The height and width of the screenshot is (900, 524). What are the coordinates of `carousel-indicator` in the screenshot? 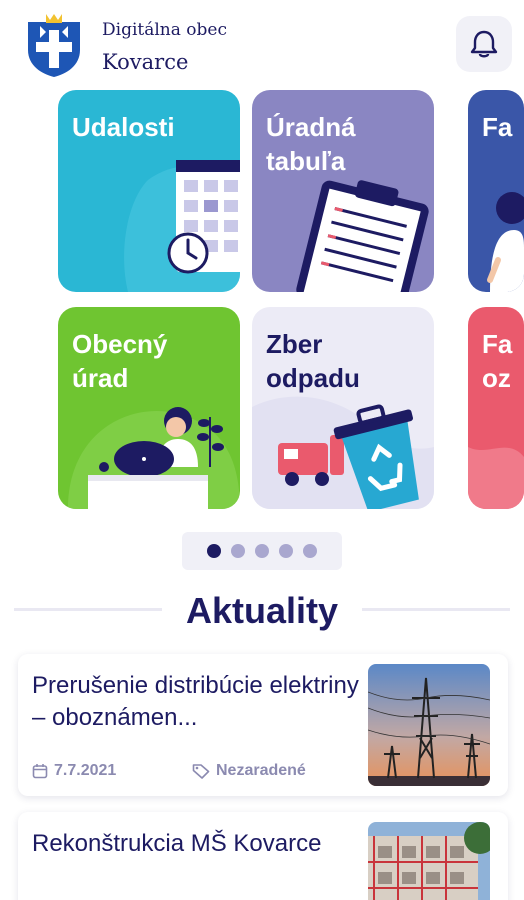 It's located at (262, 551).